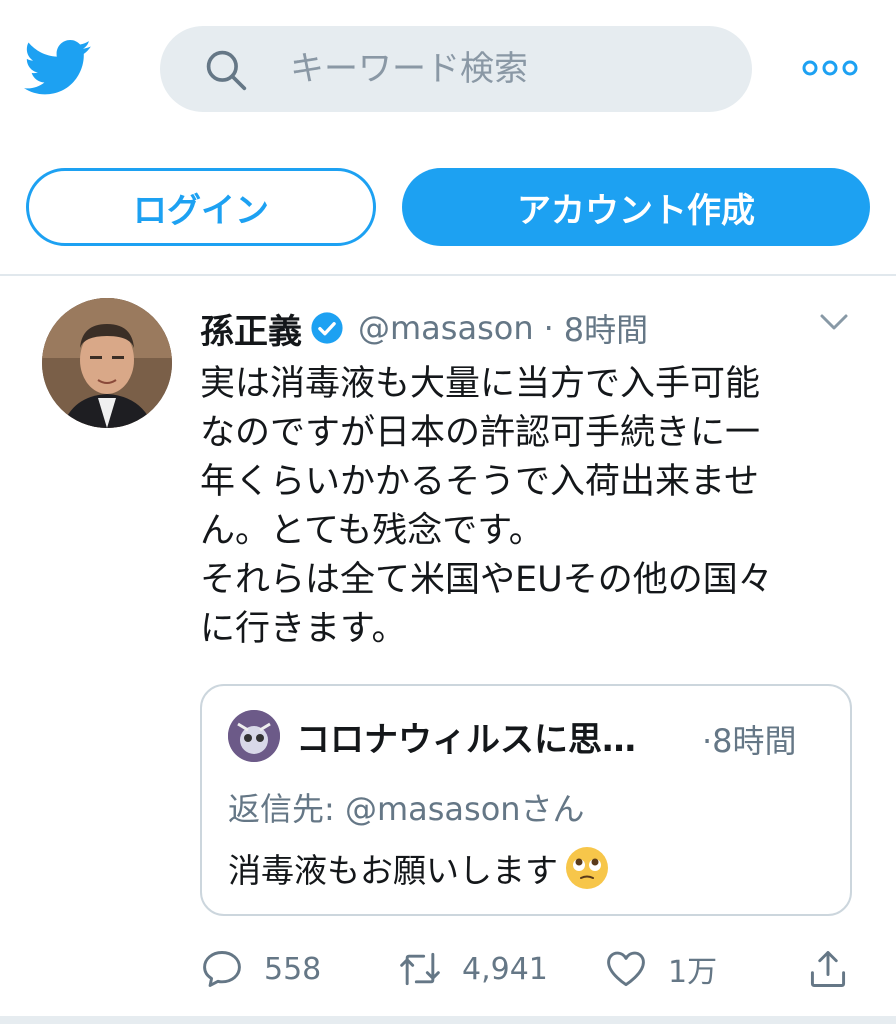 Image resolution: width=896 pixels, height=1024 pixels. I want to click on avatar, so click(107, 363).